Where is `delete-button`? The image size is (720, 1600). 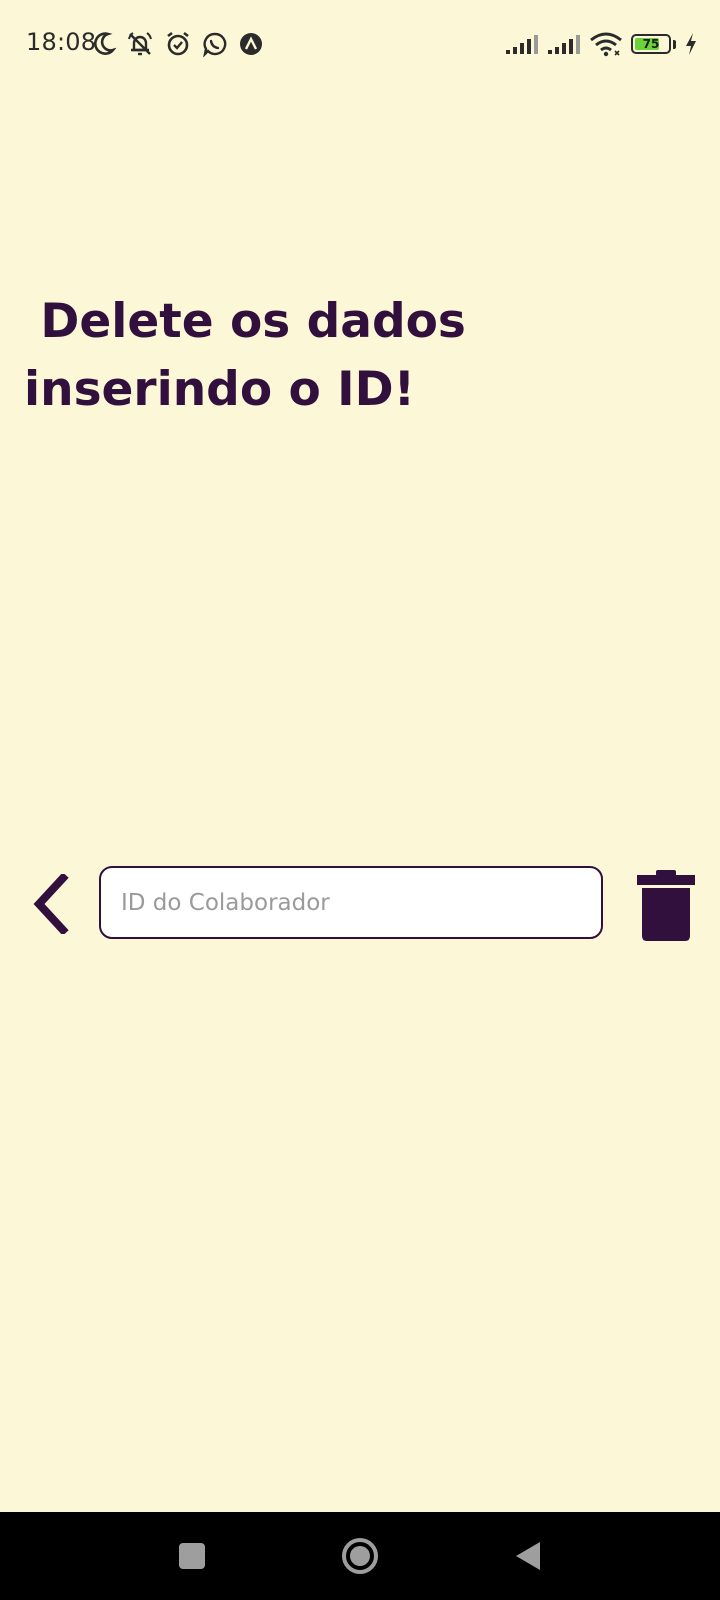 delete-button is located at coordinates (666, 906).